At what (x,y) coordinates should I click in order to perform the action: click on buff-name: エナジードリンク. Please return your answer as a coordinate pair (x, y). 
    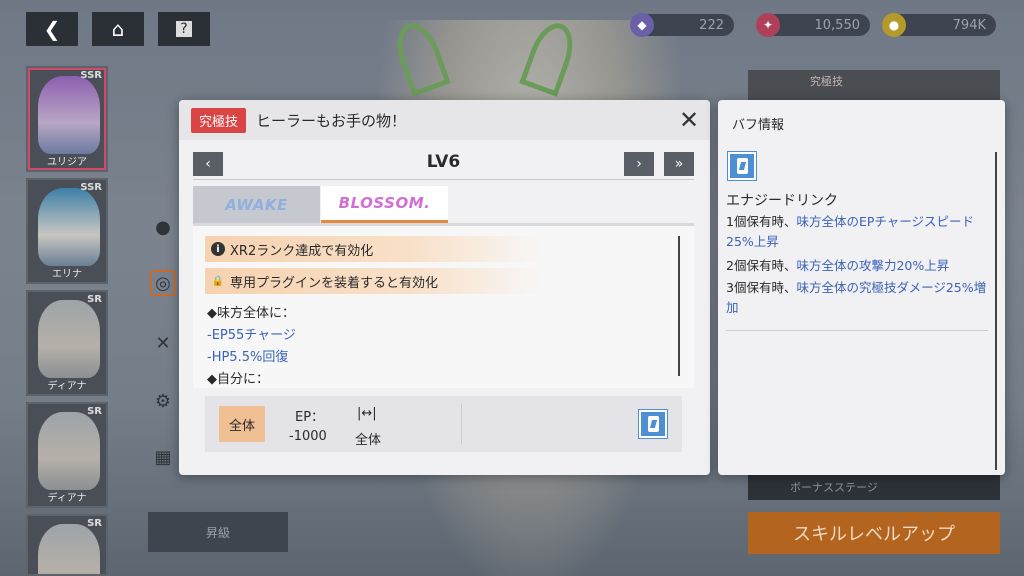
    Looking at the image, I should click on (782, 201).